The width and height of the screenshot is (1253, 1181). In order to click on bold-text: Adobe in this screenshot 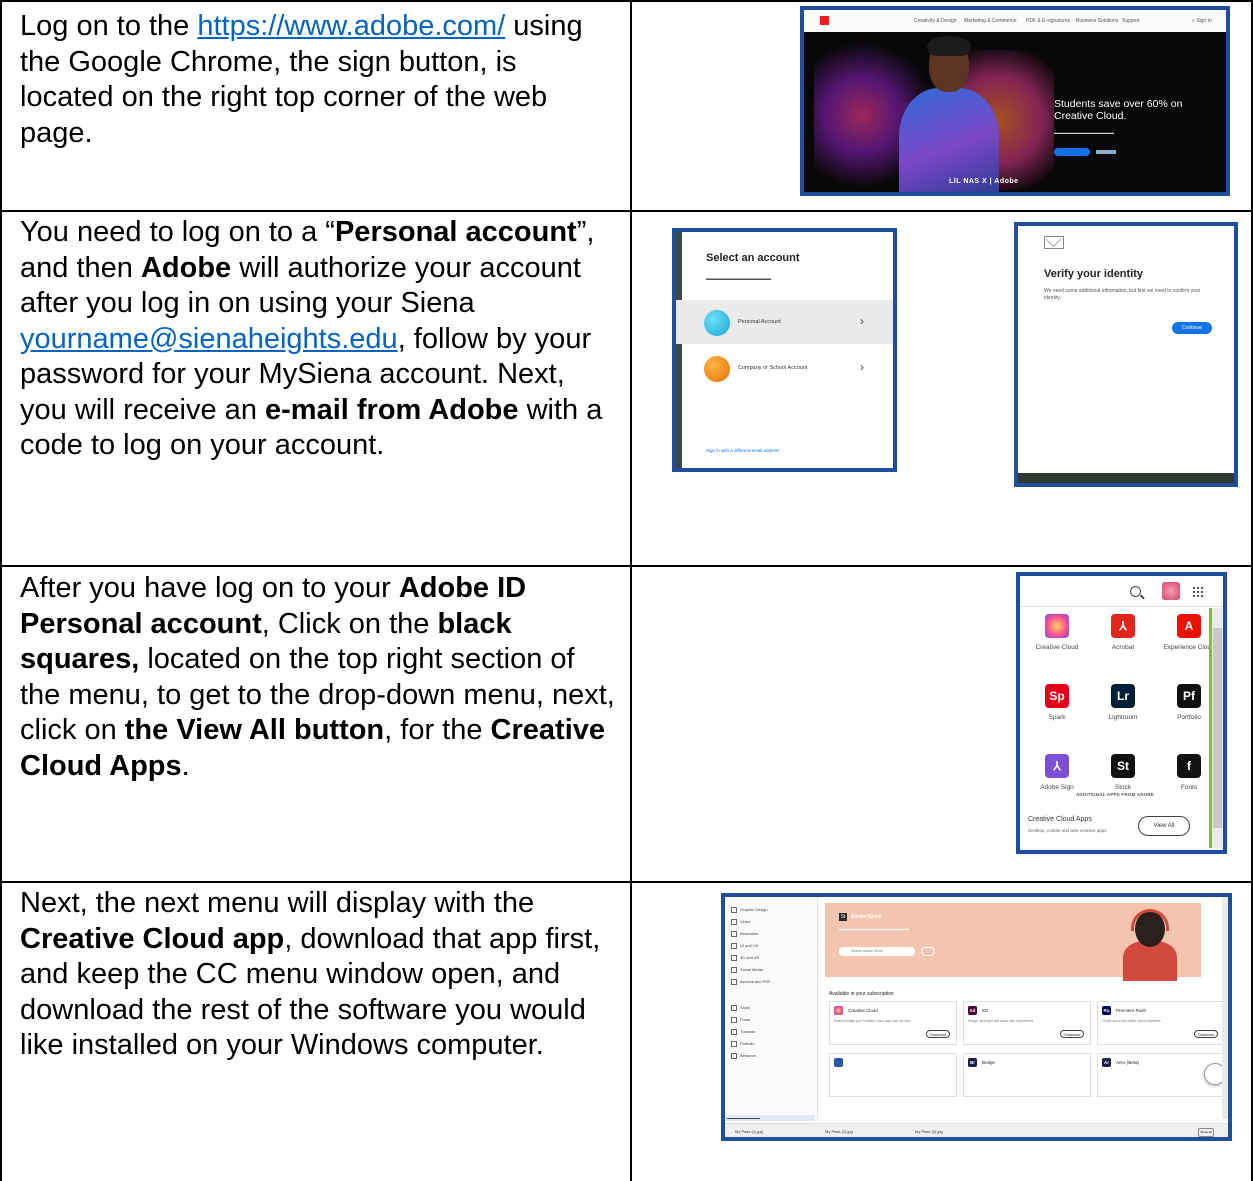, I will do `click(186, 267)`.